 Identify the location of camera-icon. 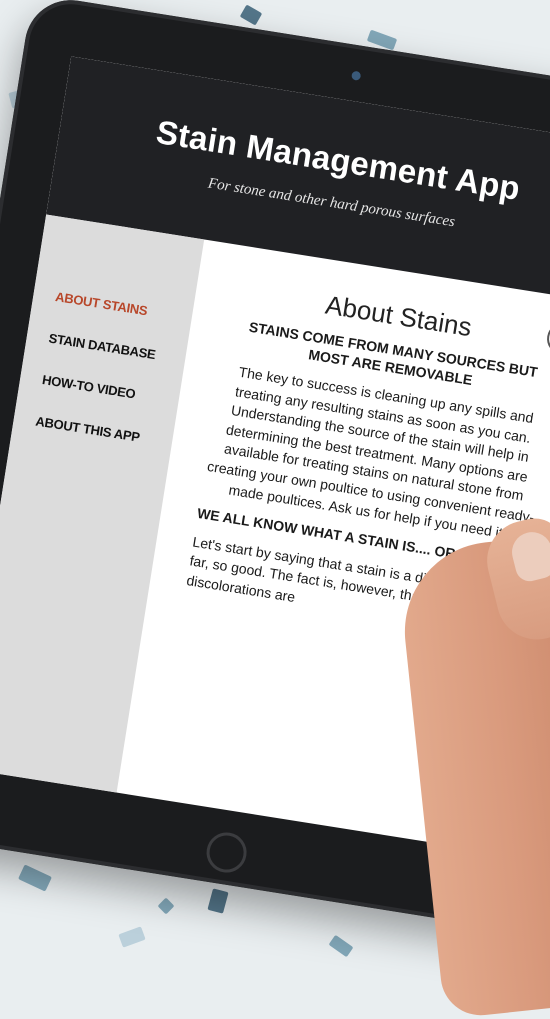
(356, 75).